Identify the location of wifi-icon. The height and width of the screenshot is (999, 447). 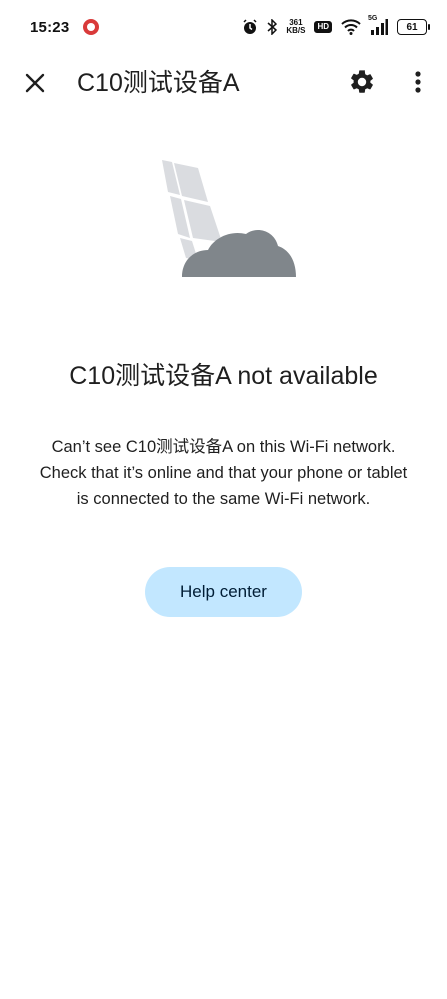
(351, 27).